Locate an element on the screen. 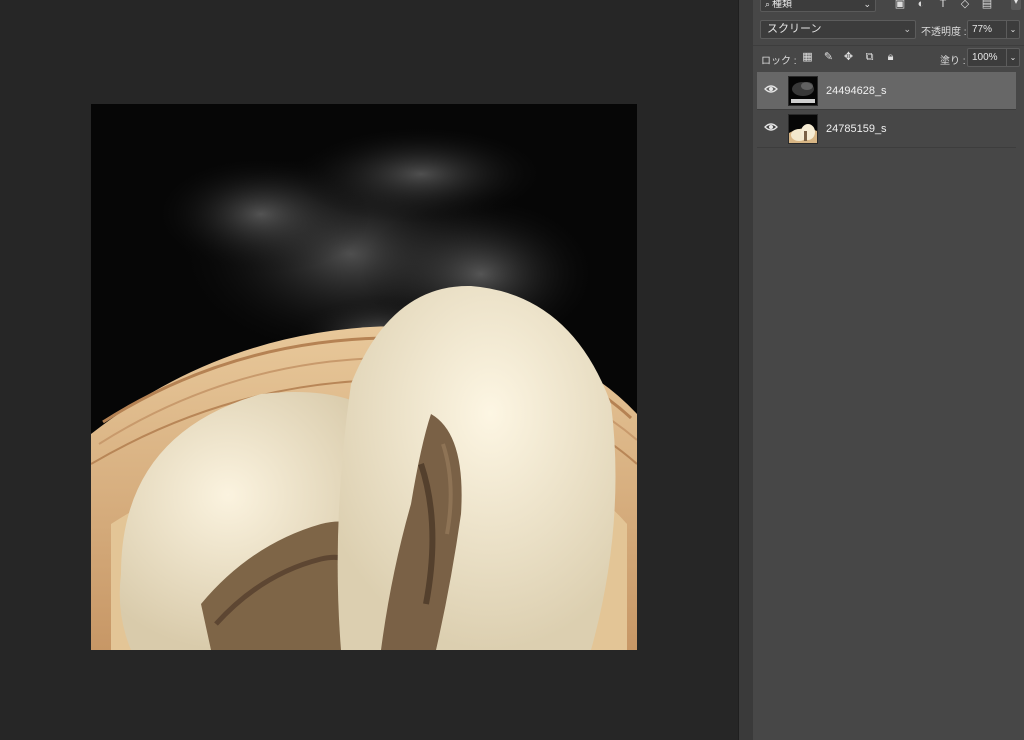 The height and width of the screenshot is (740, 1024). lock-label: ロック : is located at coordinates (779, 61).